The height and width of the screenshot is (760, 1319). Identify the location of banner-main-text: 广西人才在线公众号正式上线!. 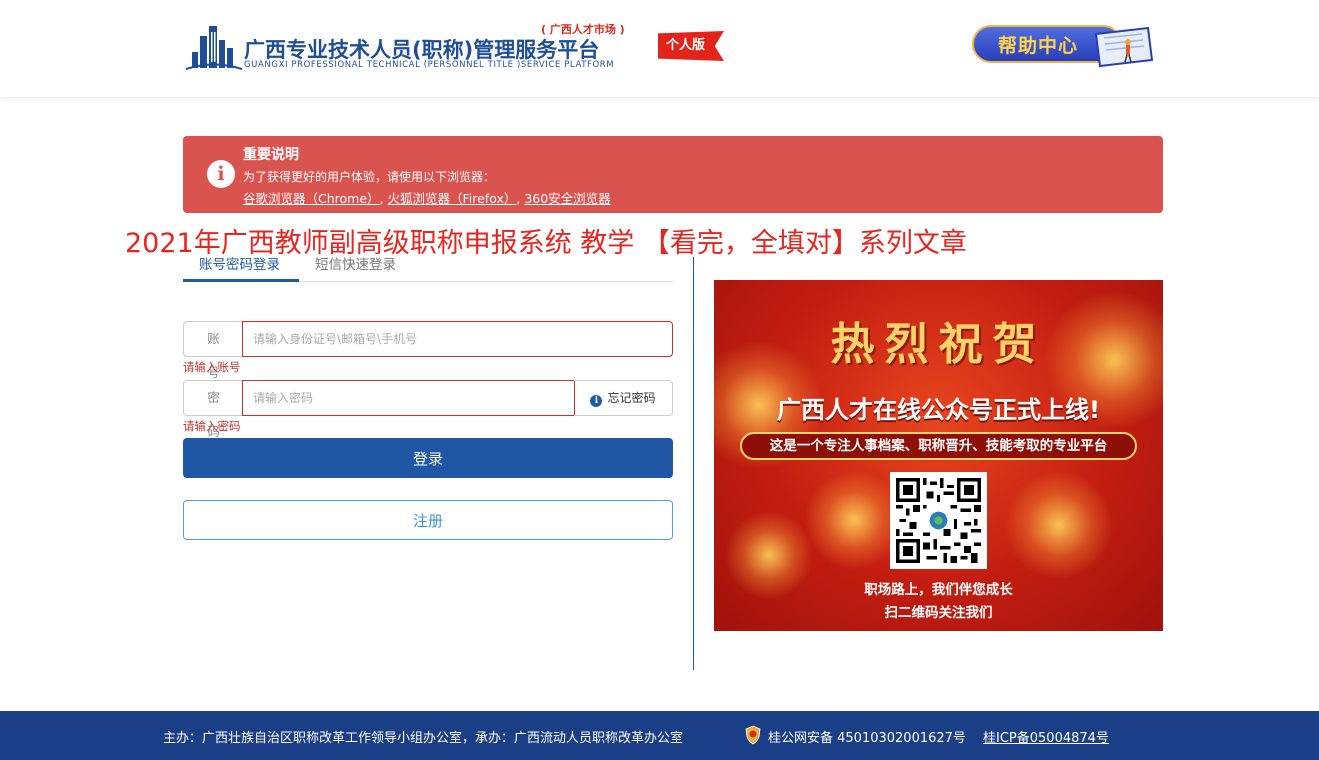
(938, 410).